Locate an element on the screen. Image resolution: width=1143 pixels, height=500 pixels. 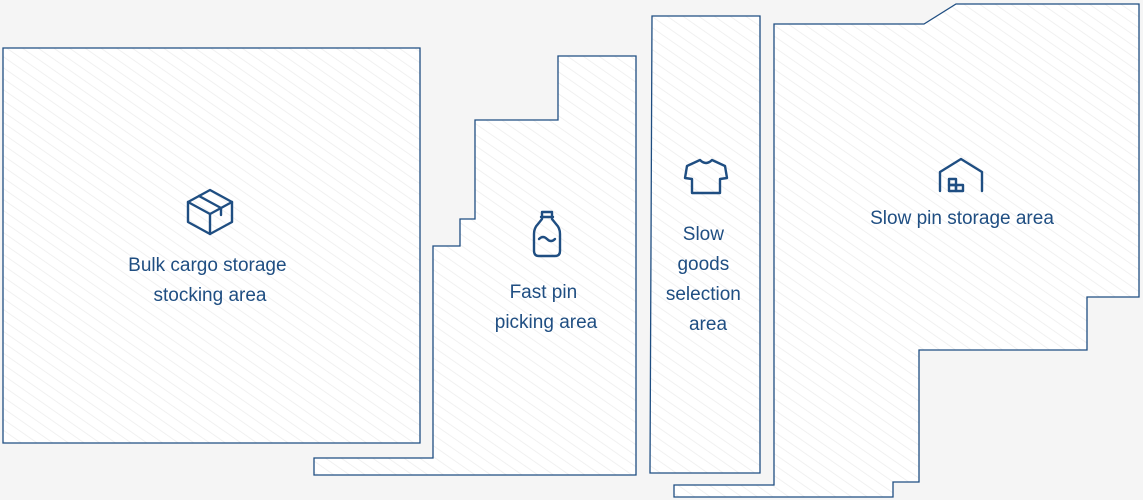
zone-slow-goods-selection: Slow goods selection area is located at coordinates (705, 244).